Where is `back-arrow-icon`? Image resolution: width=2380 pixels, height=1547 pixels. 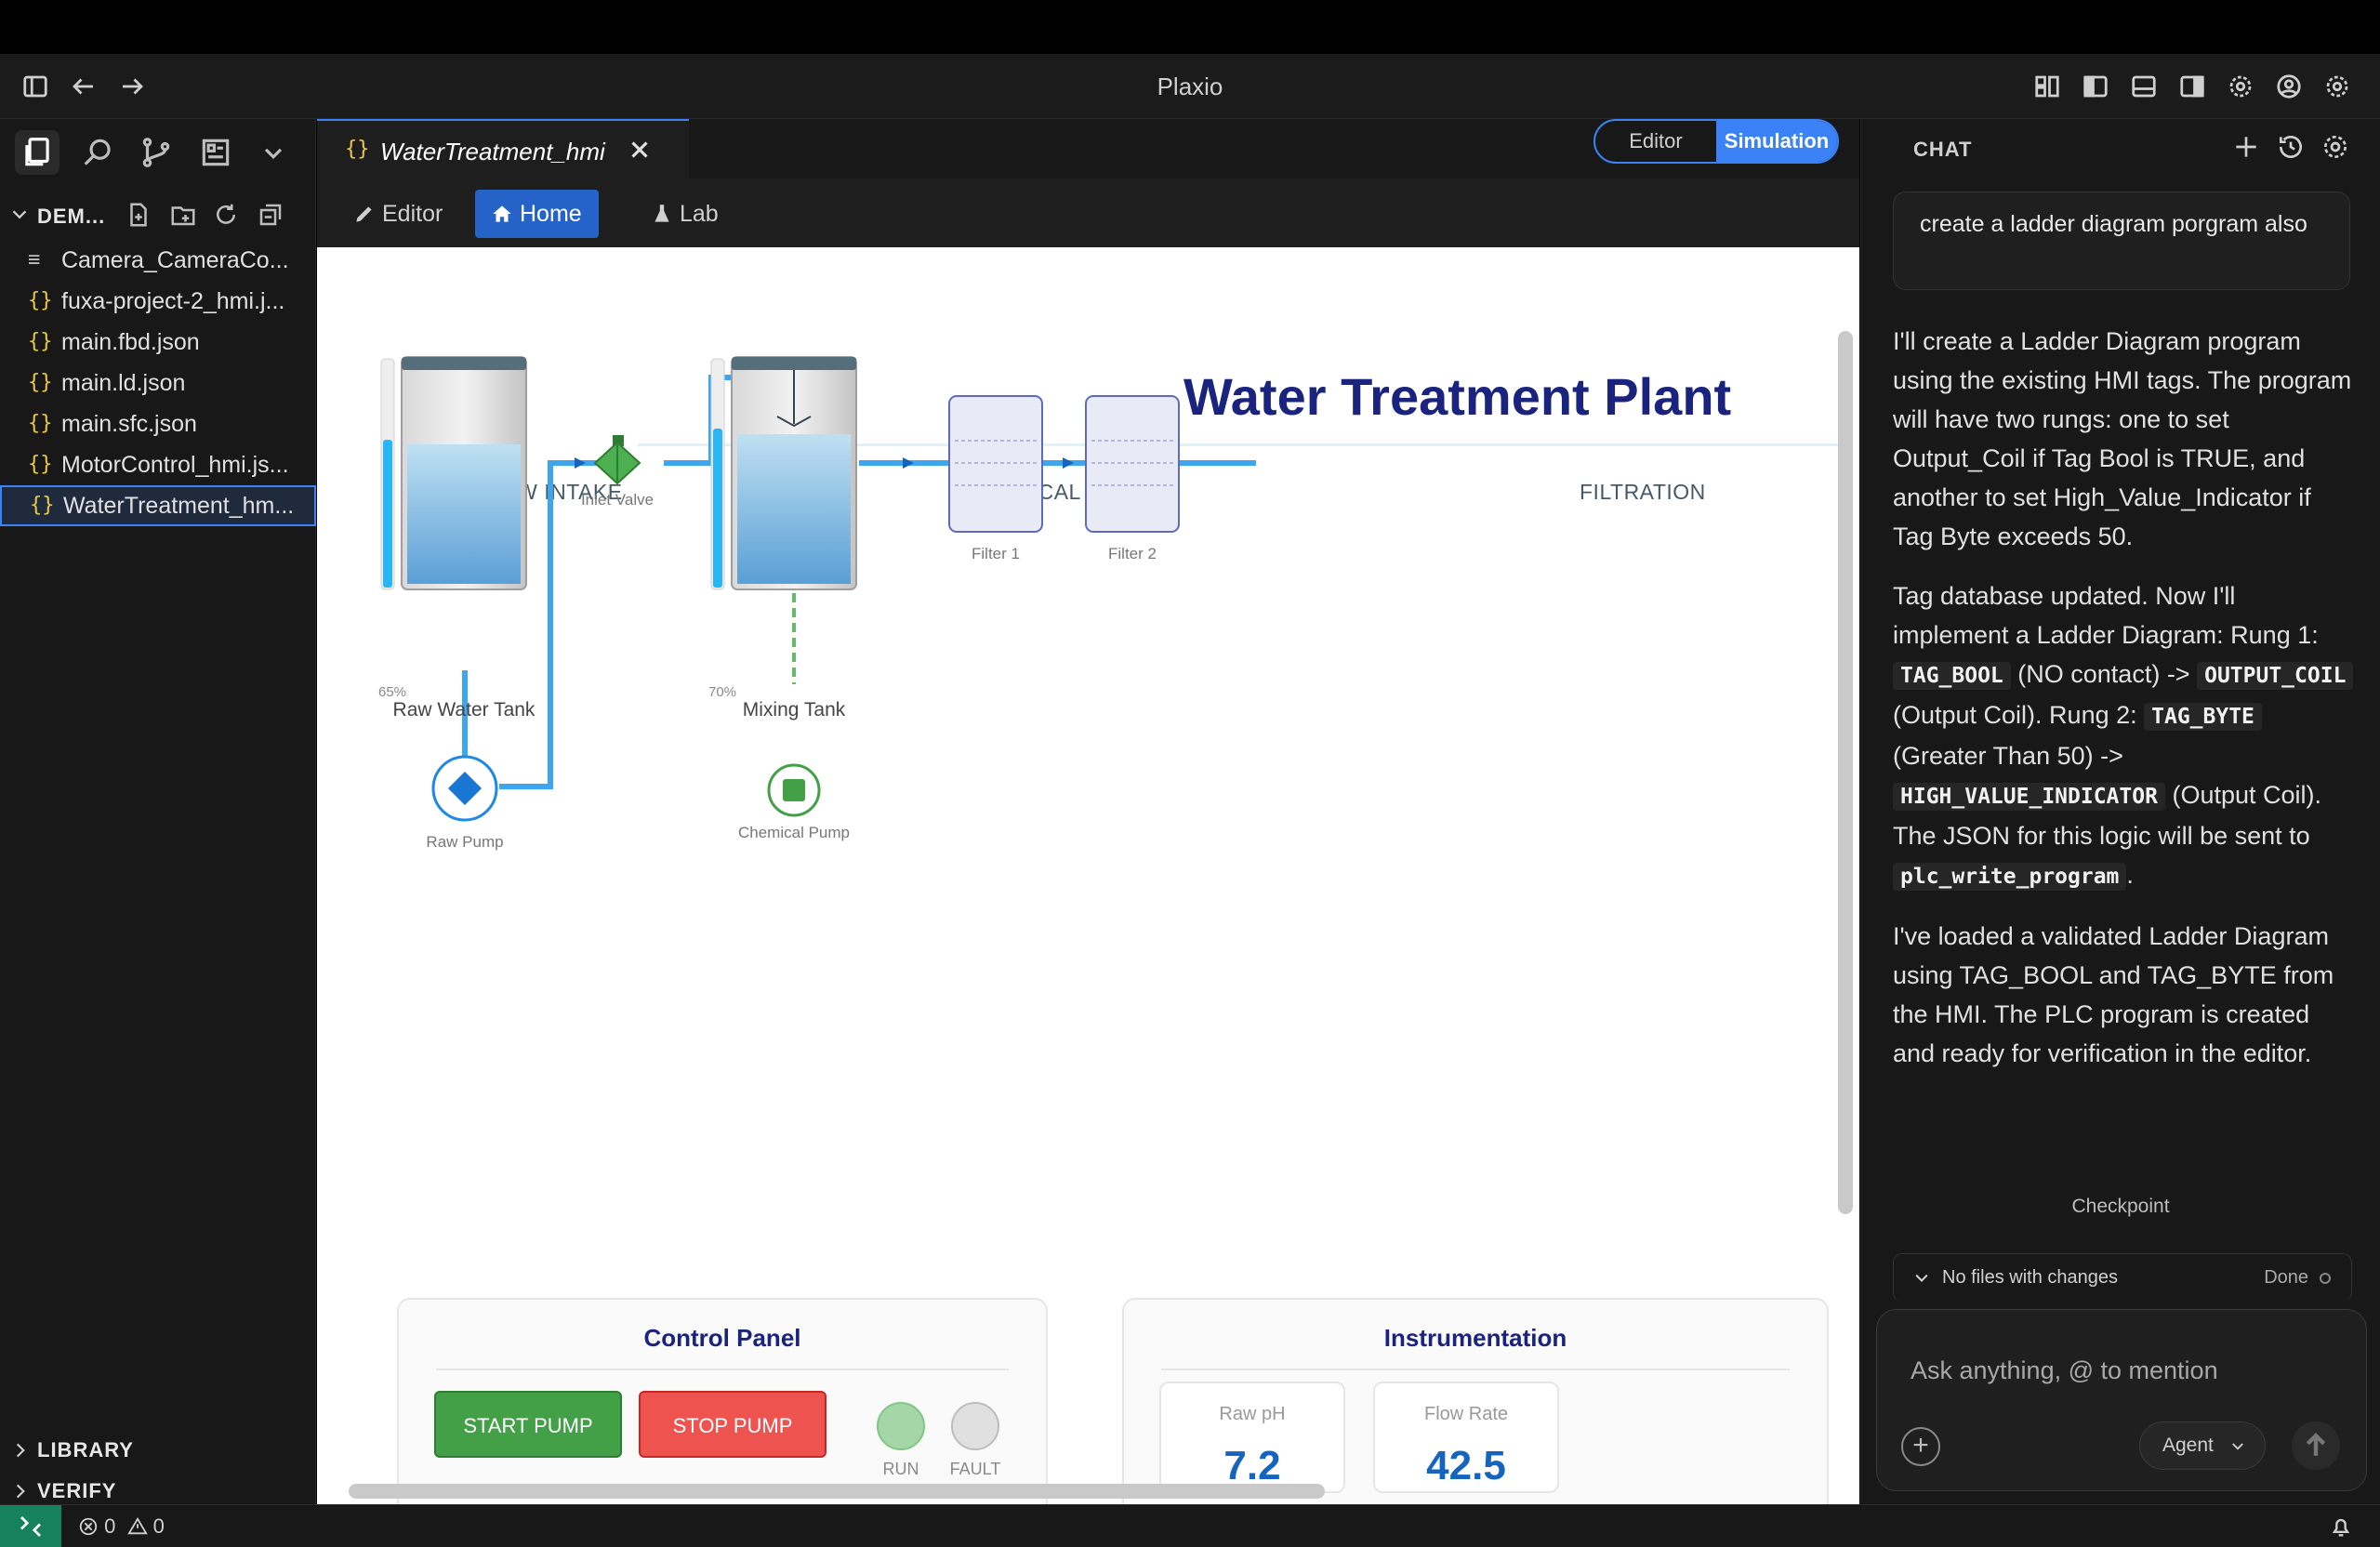
back-arrow-icon is located at coordinates (83, 86).